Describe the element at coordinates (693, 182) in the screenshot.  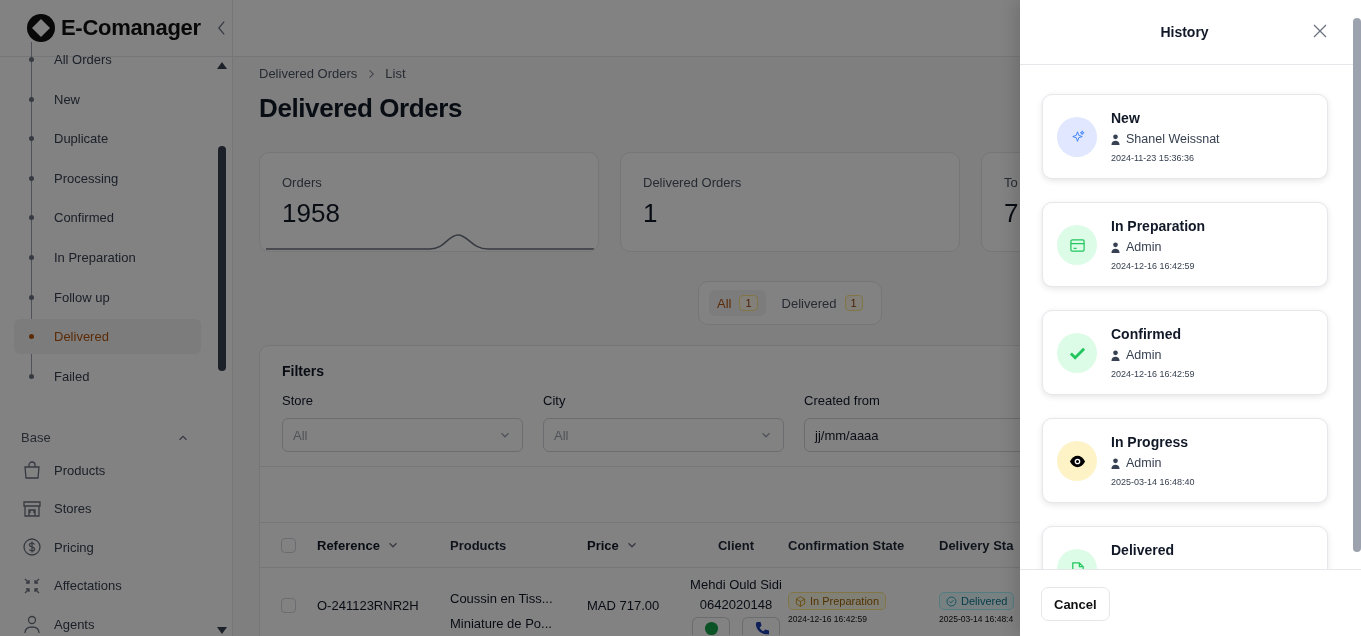
I see `stat-label: Delivered Orders` at that location.